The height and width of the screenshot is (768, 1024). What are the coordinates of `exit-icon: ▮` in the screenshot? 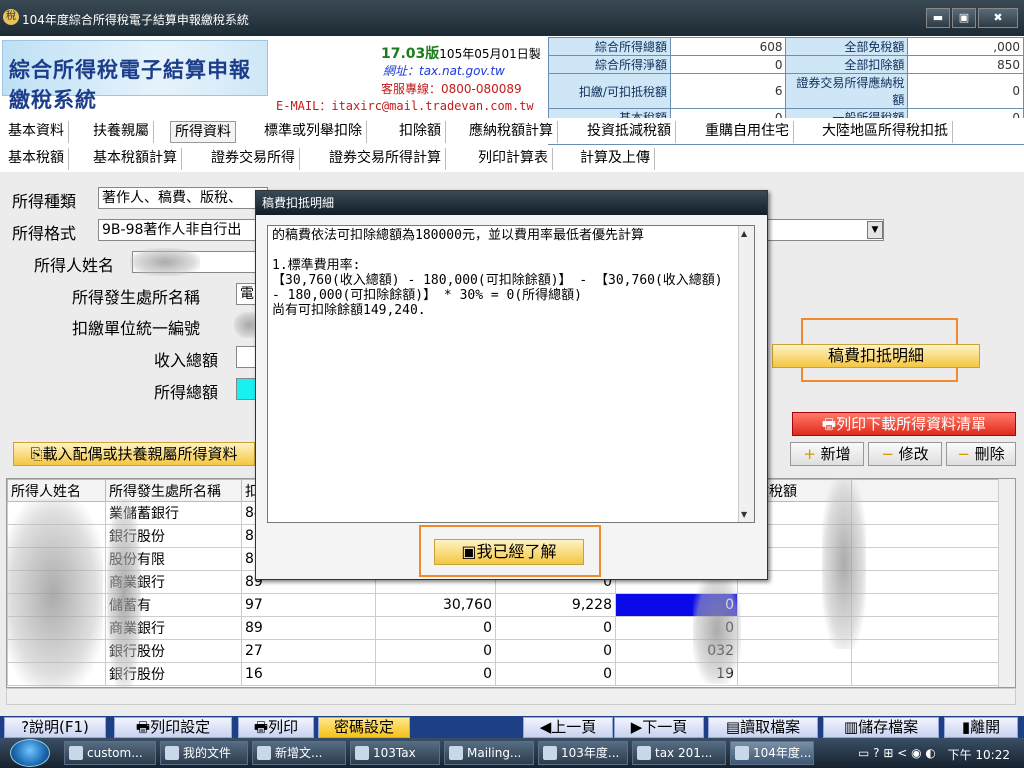 It's located at (966, 727).